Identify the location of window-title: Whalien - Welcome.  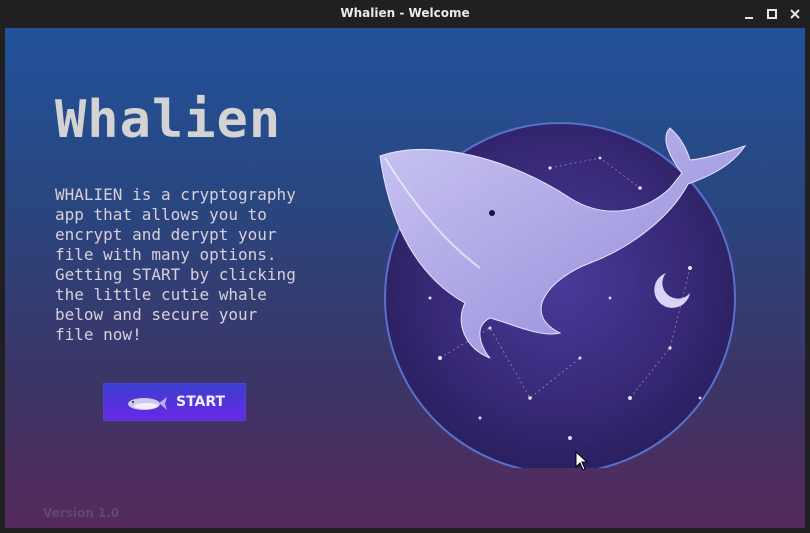
(405, 13).